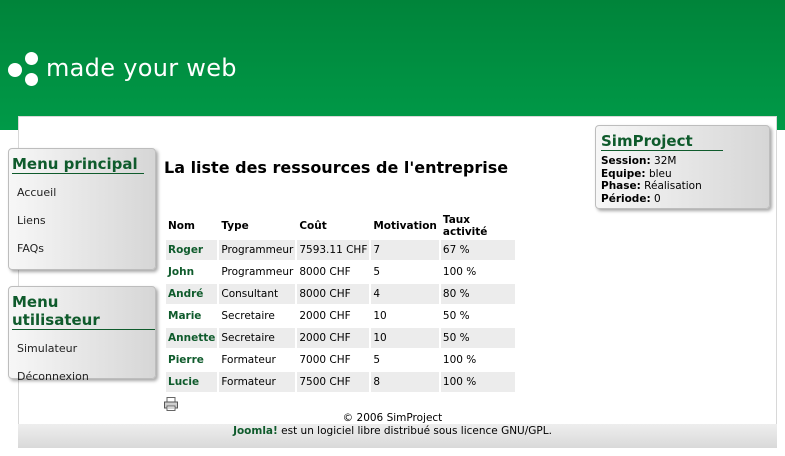 The width and height of the screenshot is (785, 456). Describe the element at coordinates (660, 173) in the screenshot. I see `equipe-value: bleu` at that location.